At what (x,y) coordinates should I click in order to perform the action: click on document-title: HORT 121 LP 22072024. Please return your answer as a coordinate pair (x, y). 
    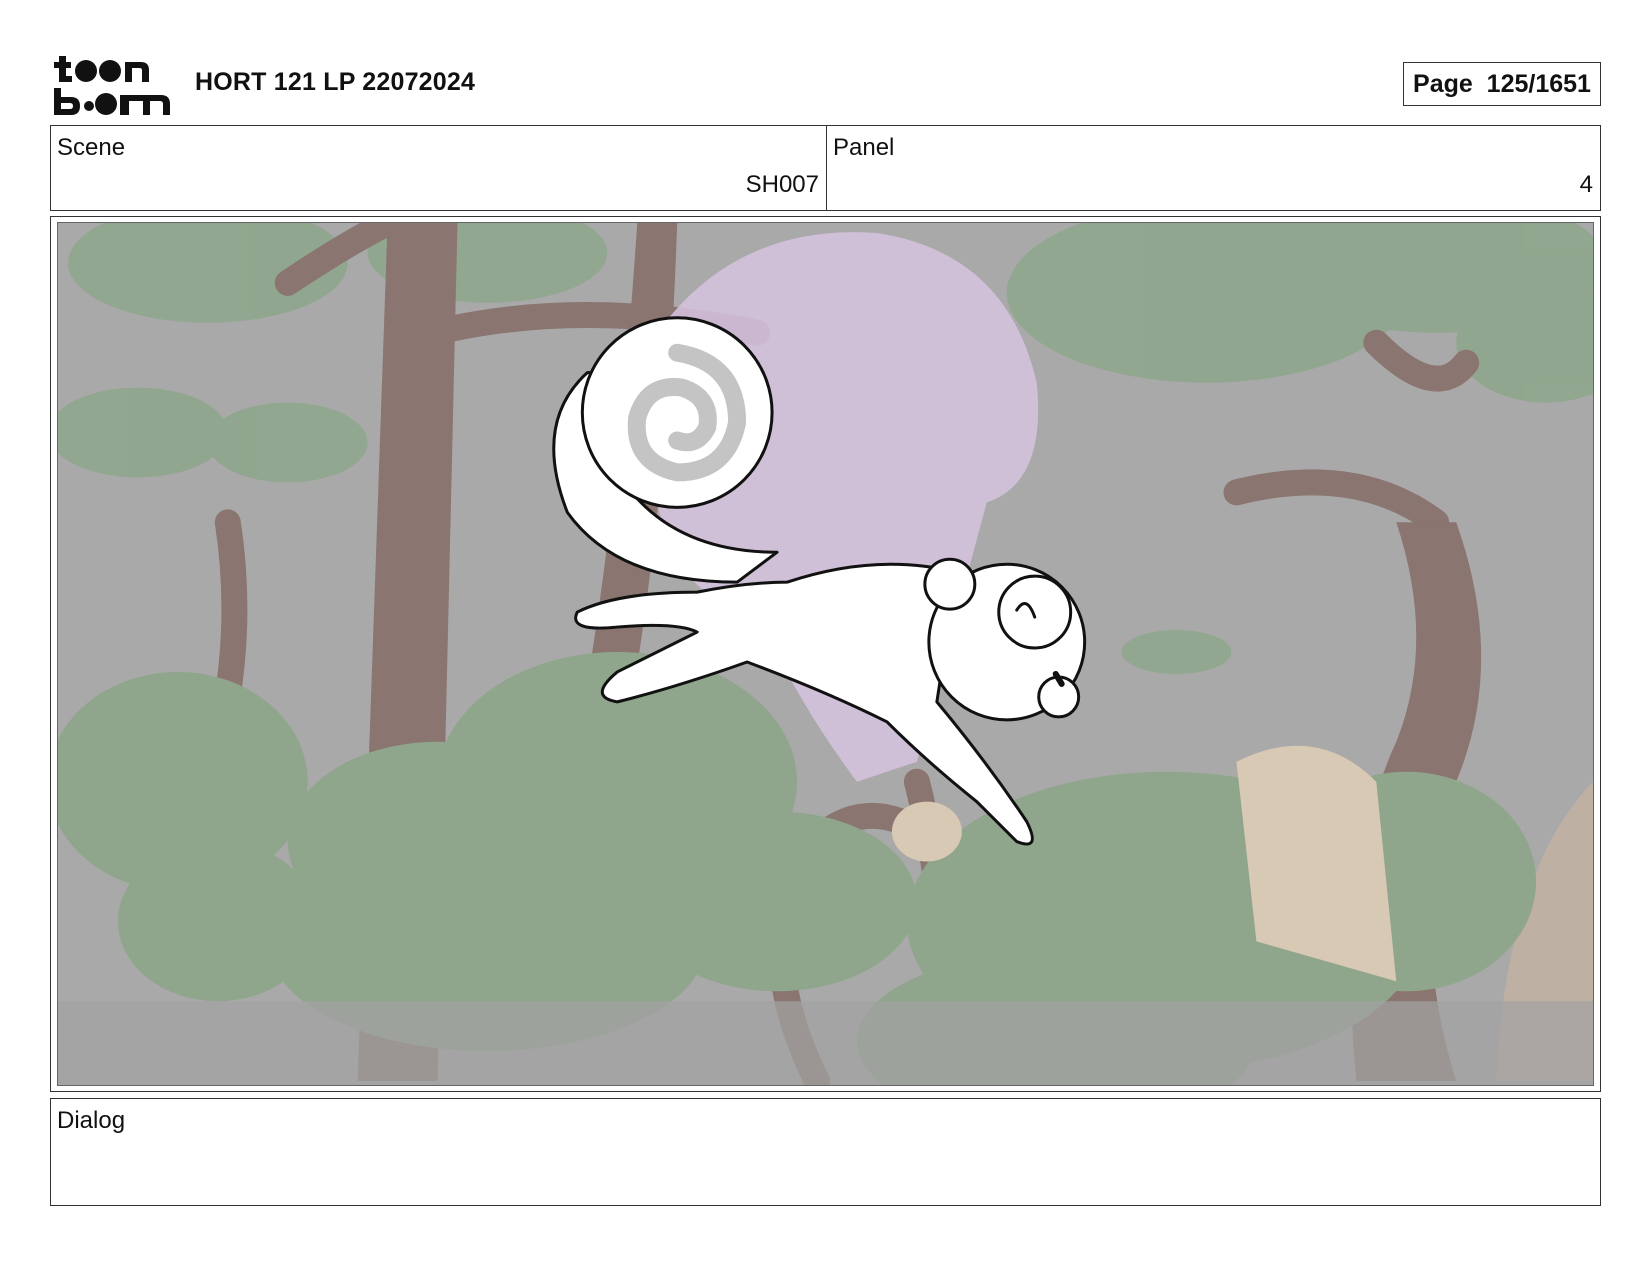
    Looking at the image, I should click on (335, 82).